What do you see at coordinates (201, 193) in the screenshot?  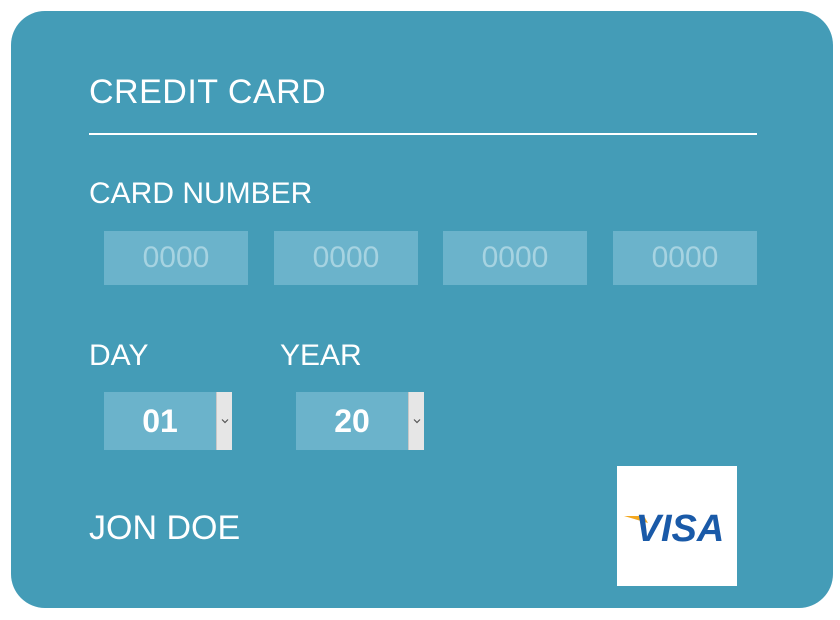 I see `card-number-label: CARD NUMBER` at bounding box center [201, 193].